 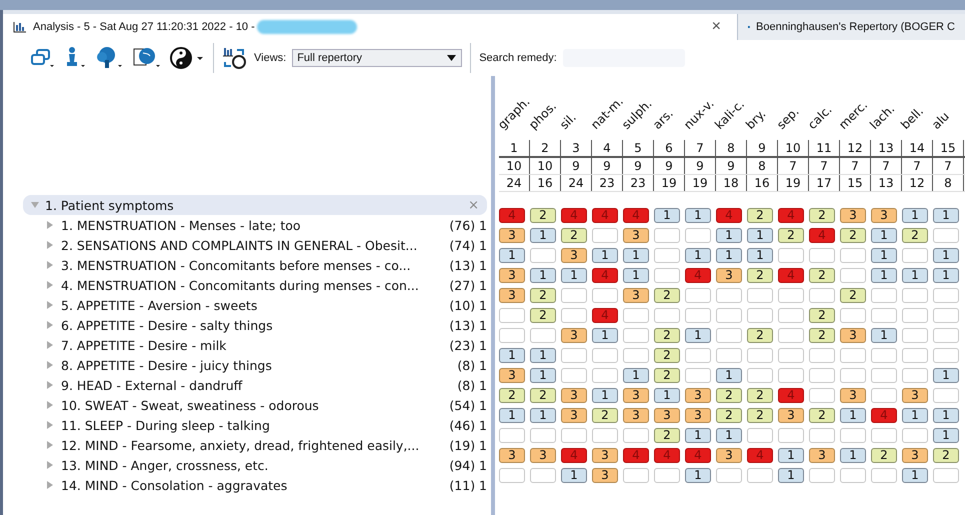 I want to click on symptom-label: 1. MENSTRUATION - Menses - late; too, so click(x=253, y=225).